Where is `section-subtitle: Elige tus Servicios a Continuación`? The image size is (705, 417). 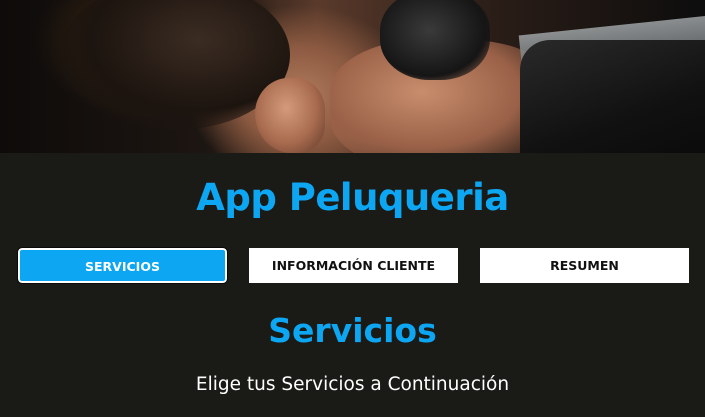
section-subtitle: Elige tus Servicios a Continuación is located at coordinates (352, 384).